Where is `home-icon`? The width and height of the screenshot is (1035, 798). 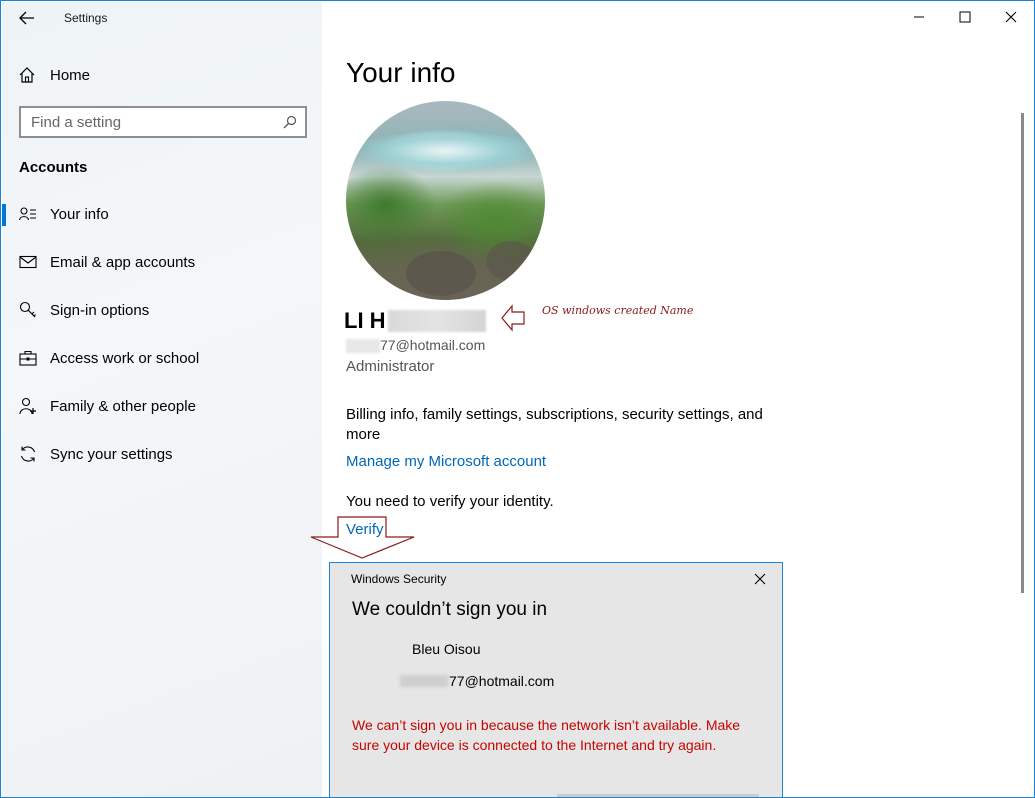
home-icon is located at coordinates (27, 75).